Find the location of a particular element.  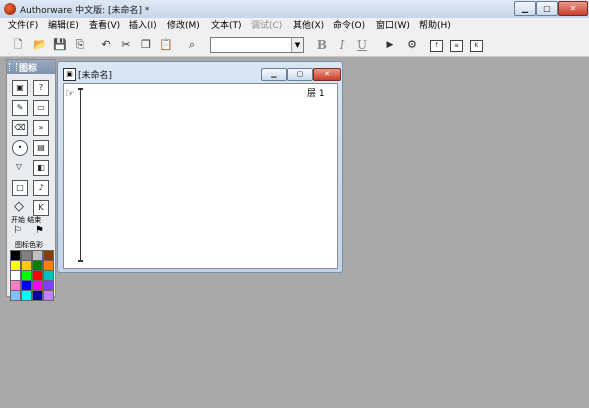

minimize-icon: ▁ is located at coordinates (525, 8).